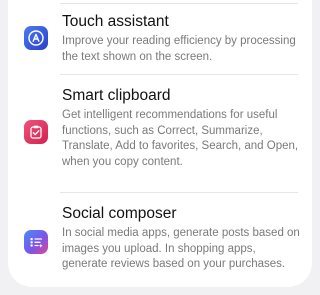 The image size is (320, 295). I want to click on item-title: Smart clipboard, so click(116, 95).